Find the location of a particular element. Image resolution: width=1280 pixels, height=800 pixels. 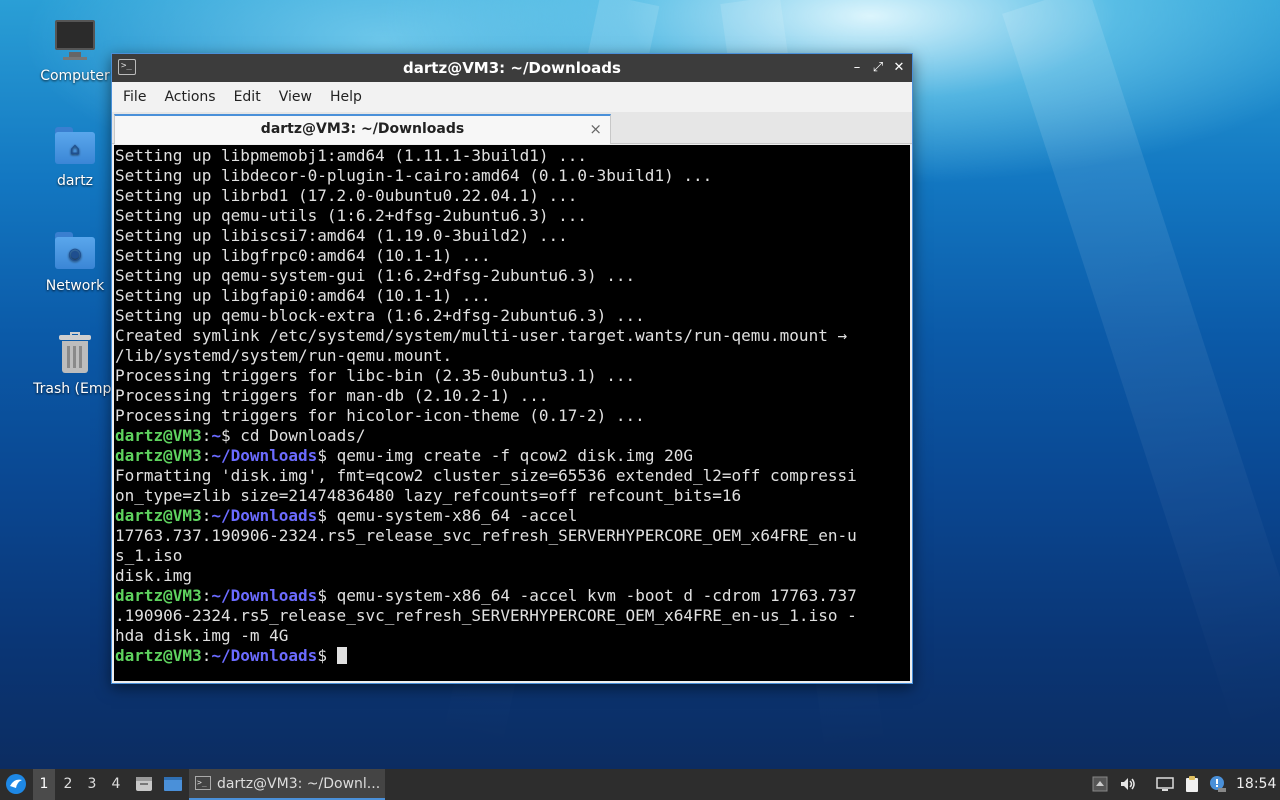

workspace-2: 2 is located at coordinates (68, 784).